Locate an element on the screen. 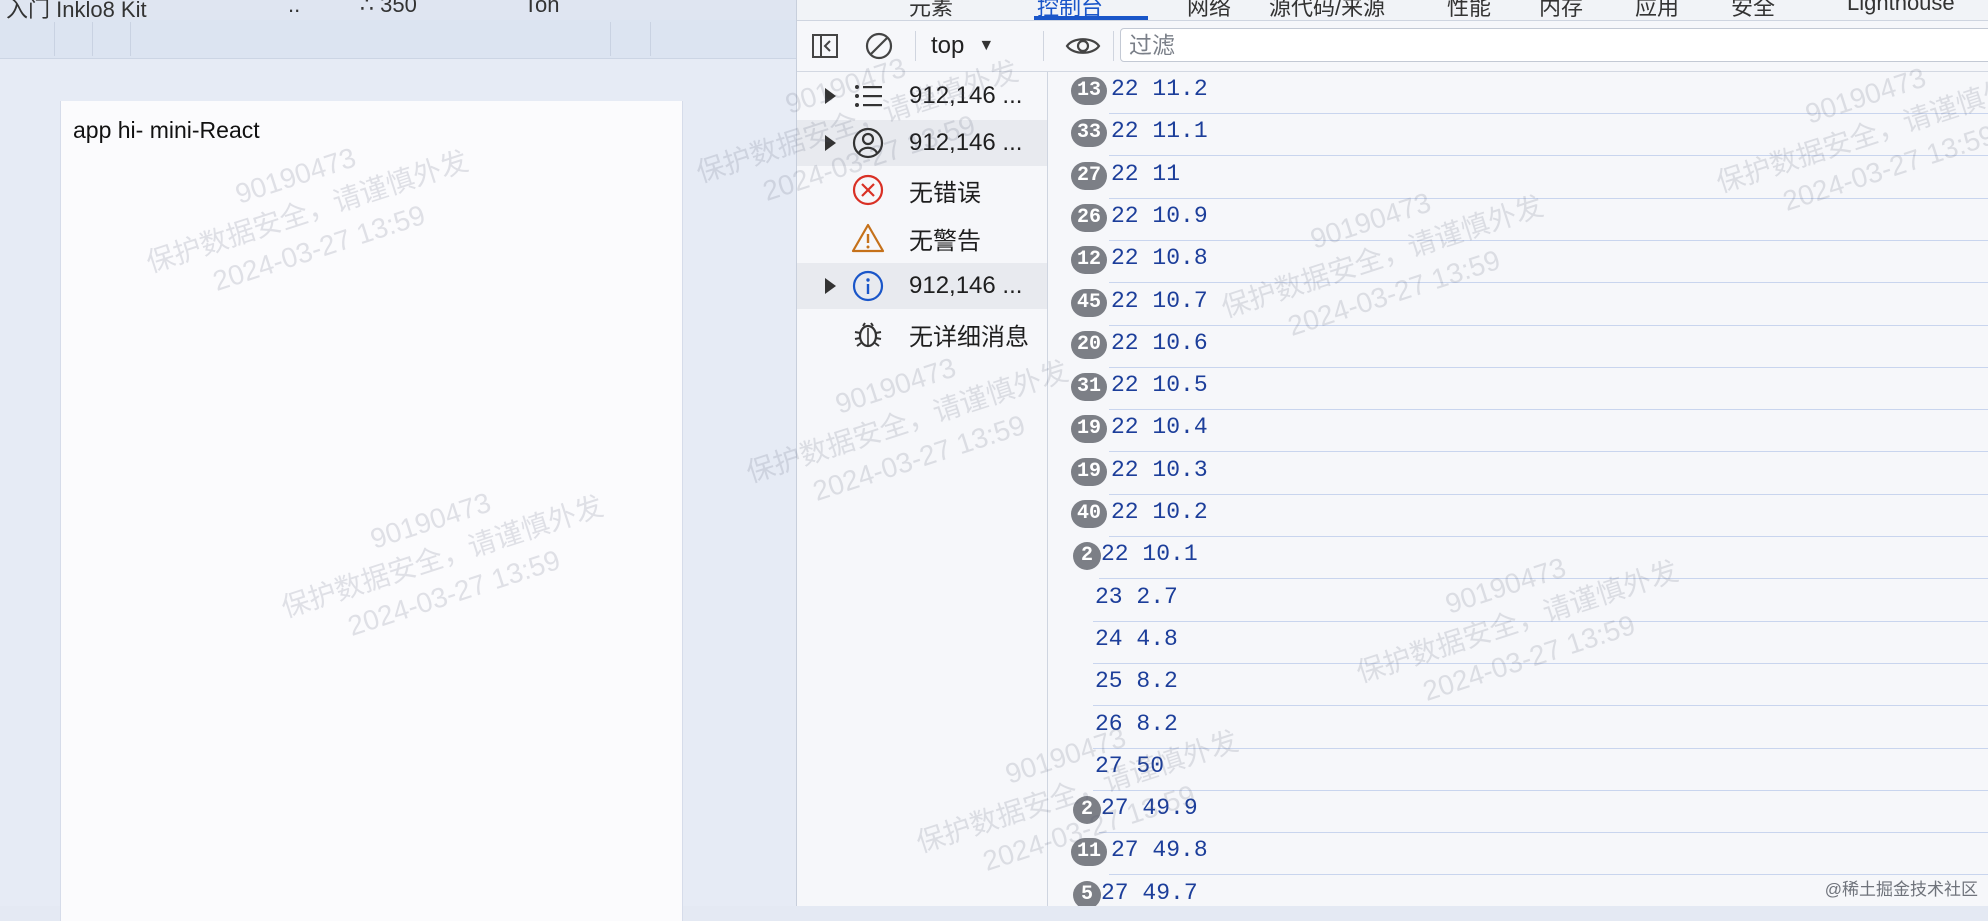  console-message-row: 13 22 11.2 is located at coordinates (1518, 93).